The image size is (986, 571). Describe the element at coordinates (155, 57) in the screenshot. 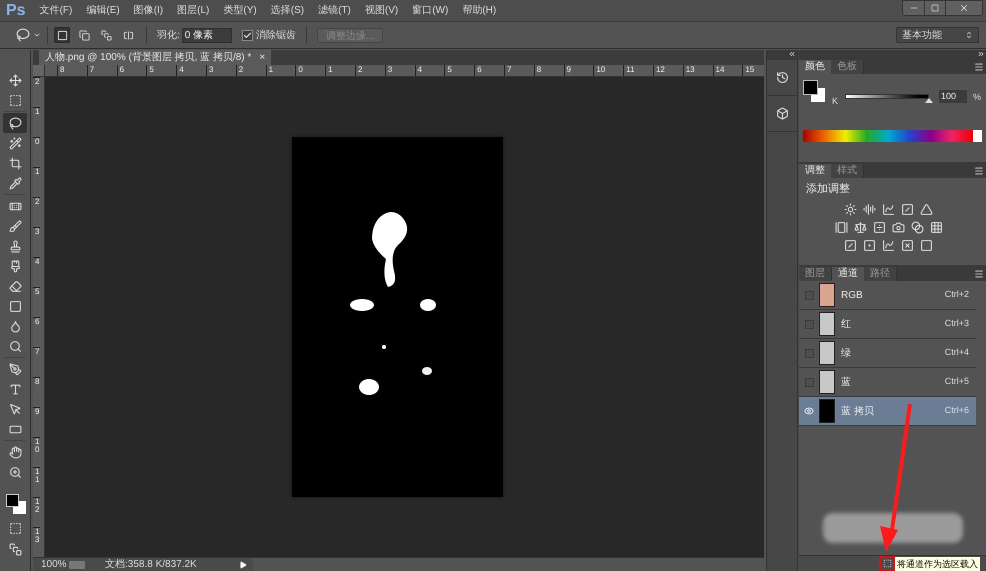

I see `document-tab: 人物.png @ 100% (背景图层 拷贝, 蓝 拷贝/8) * ×` at that location.